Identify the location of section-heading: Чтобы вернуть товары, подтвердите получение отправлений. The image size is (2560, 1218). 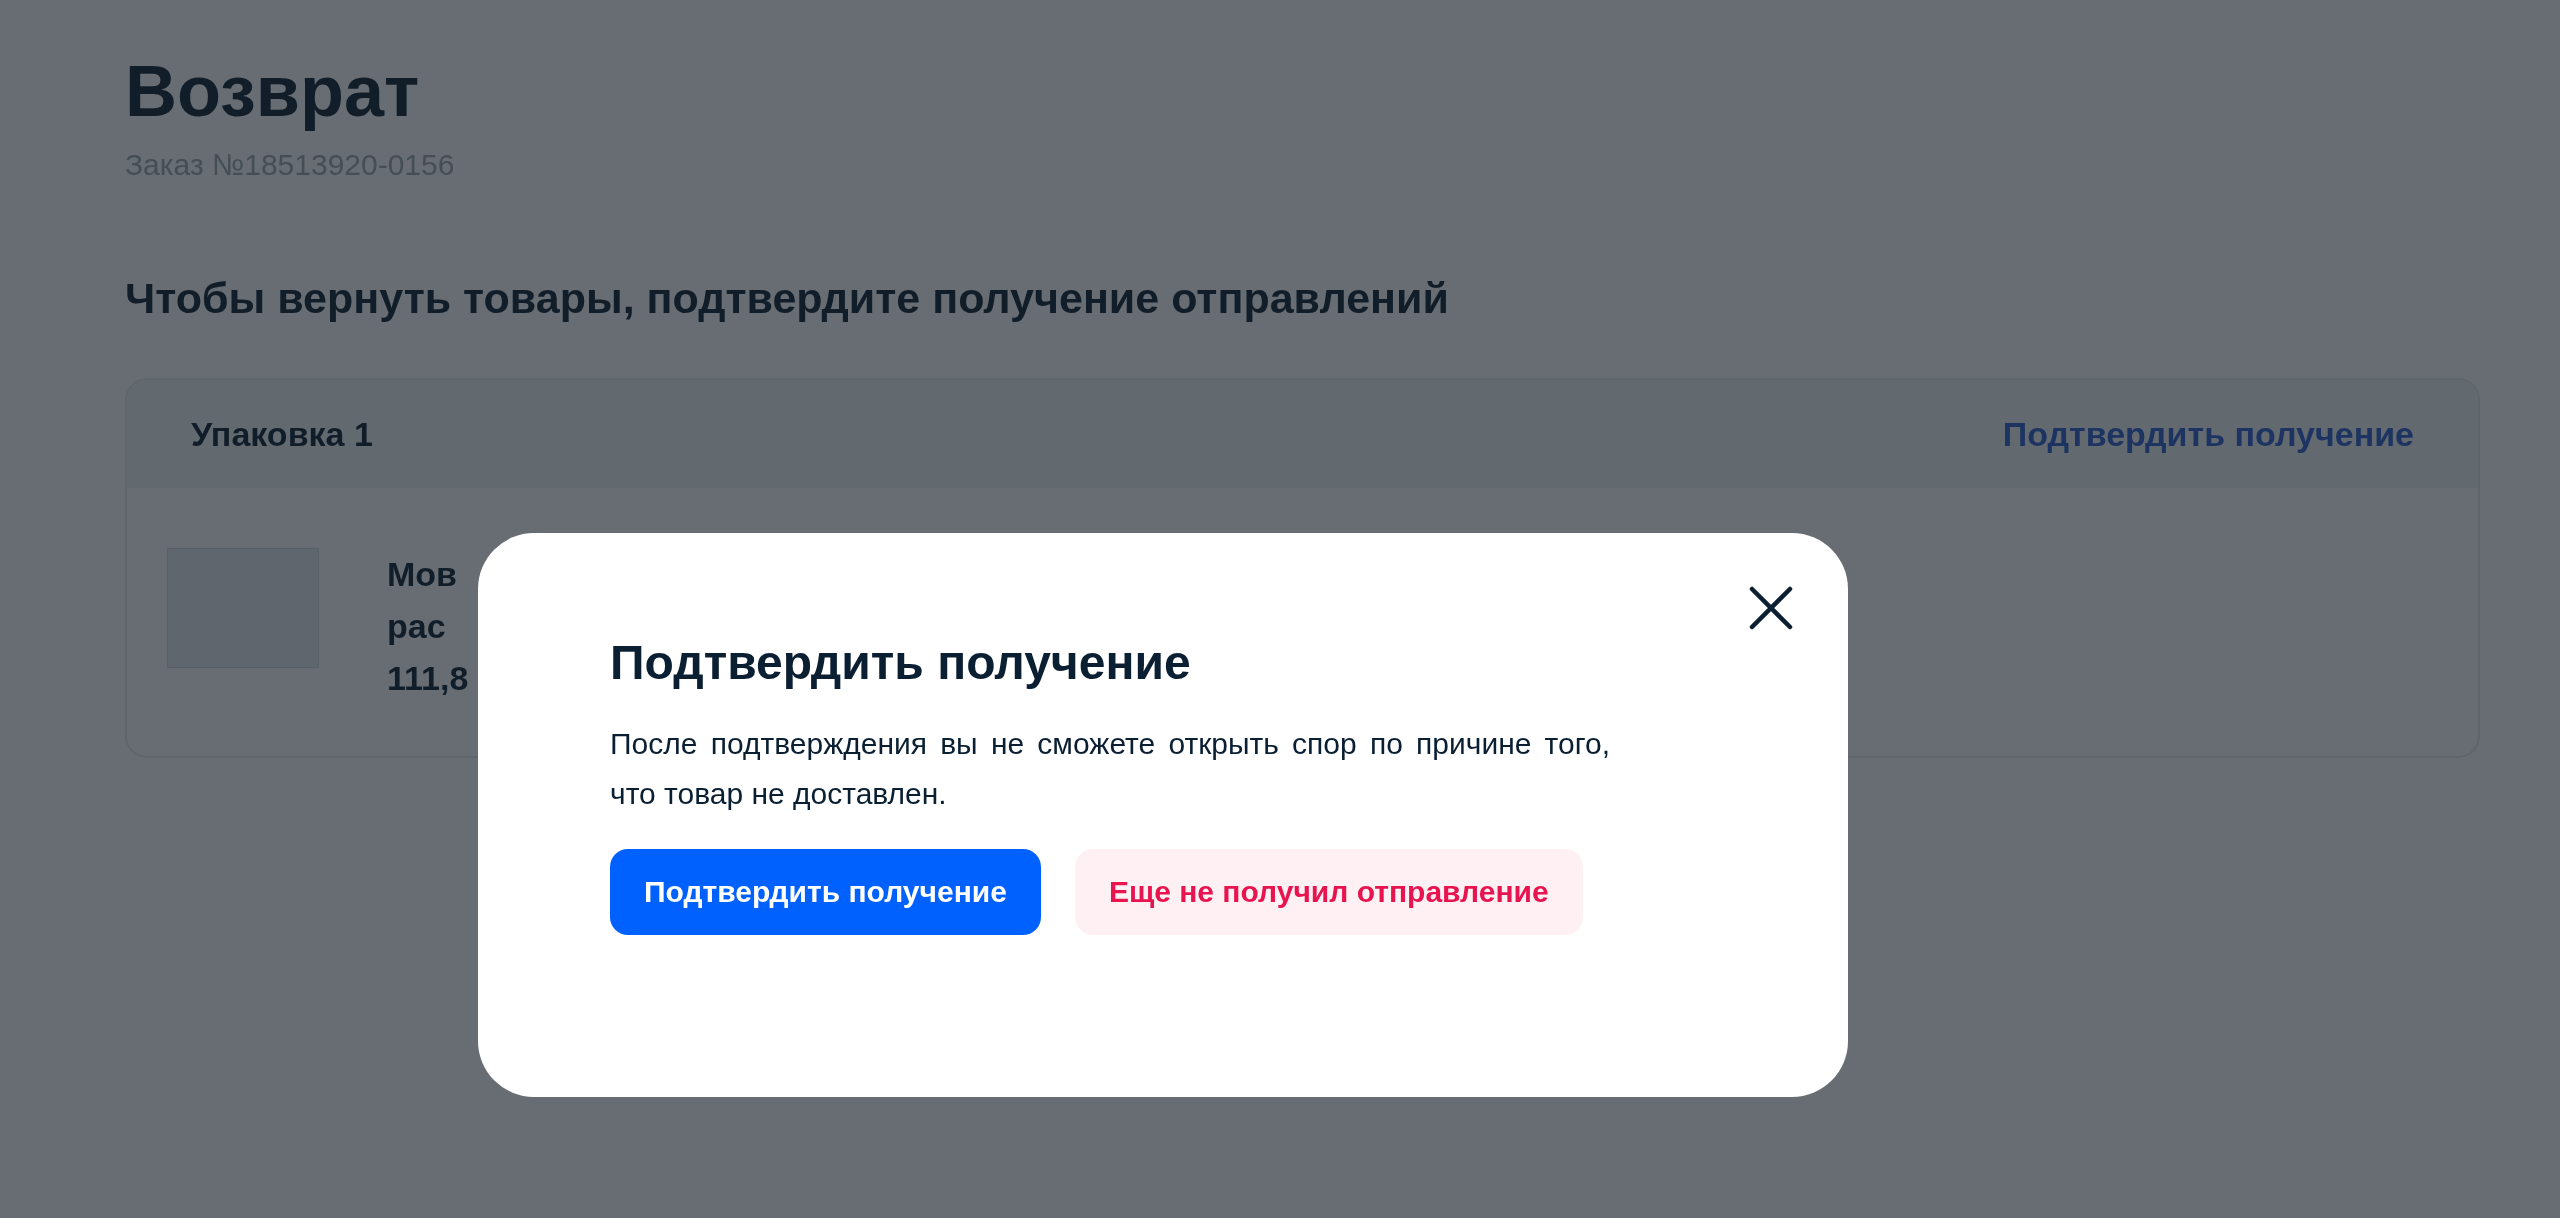
(787, 298).